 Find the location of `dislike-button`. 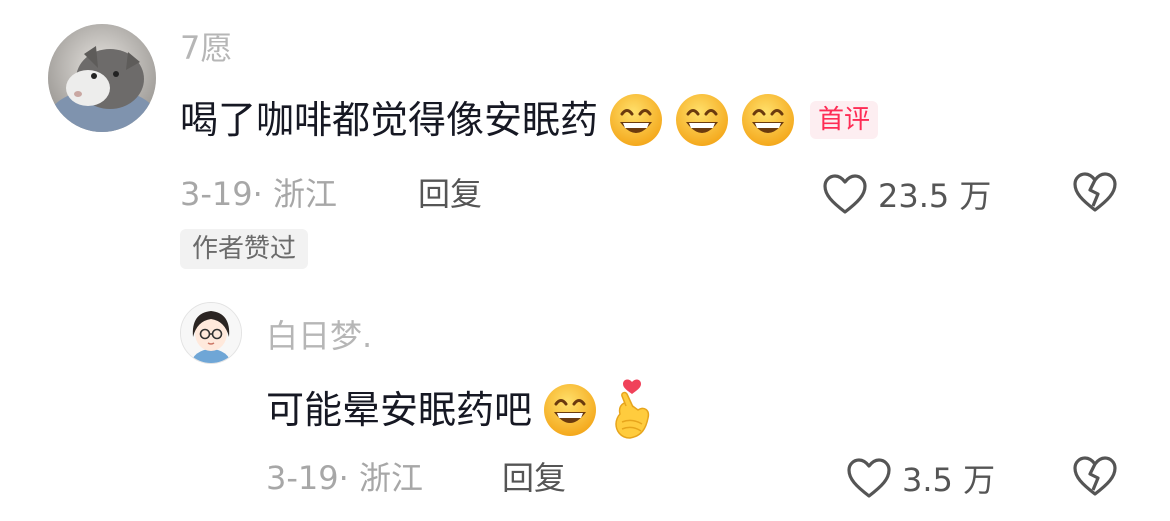

dislike-button is located at coordinates (1095, 192).